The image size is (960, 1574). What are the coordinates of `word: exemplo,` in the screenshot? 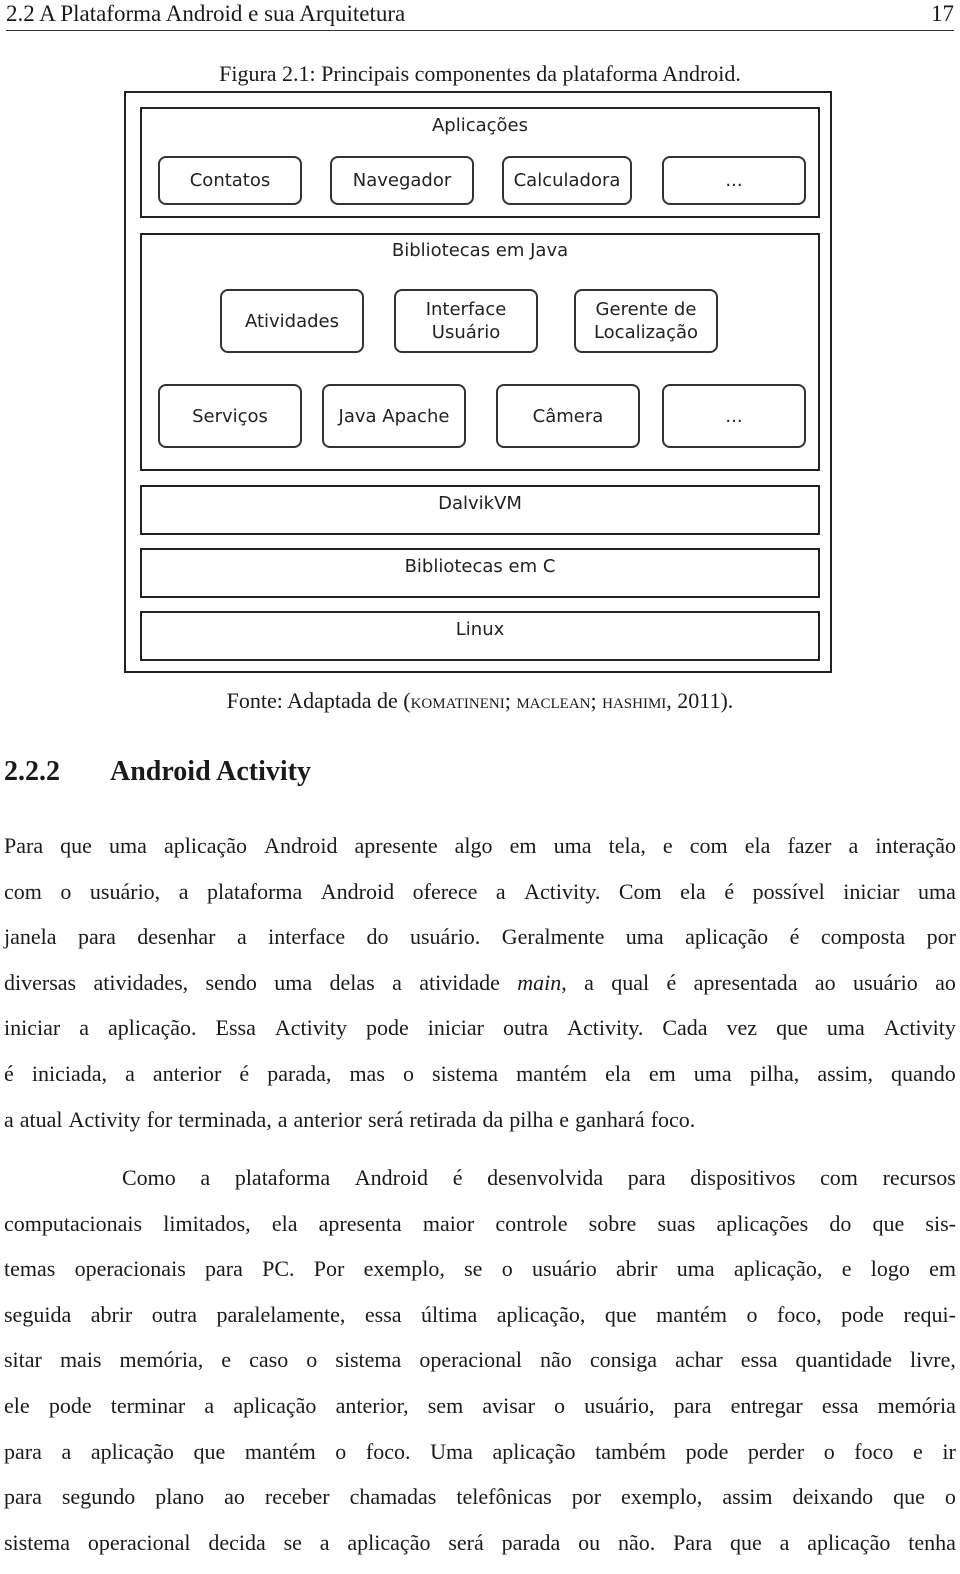 It's located at (404, 1269).